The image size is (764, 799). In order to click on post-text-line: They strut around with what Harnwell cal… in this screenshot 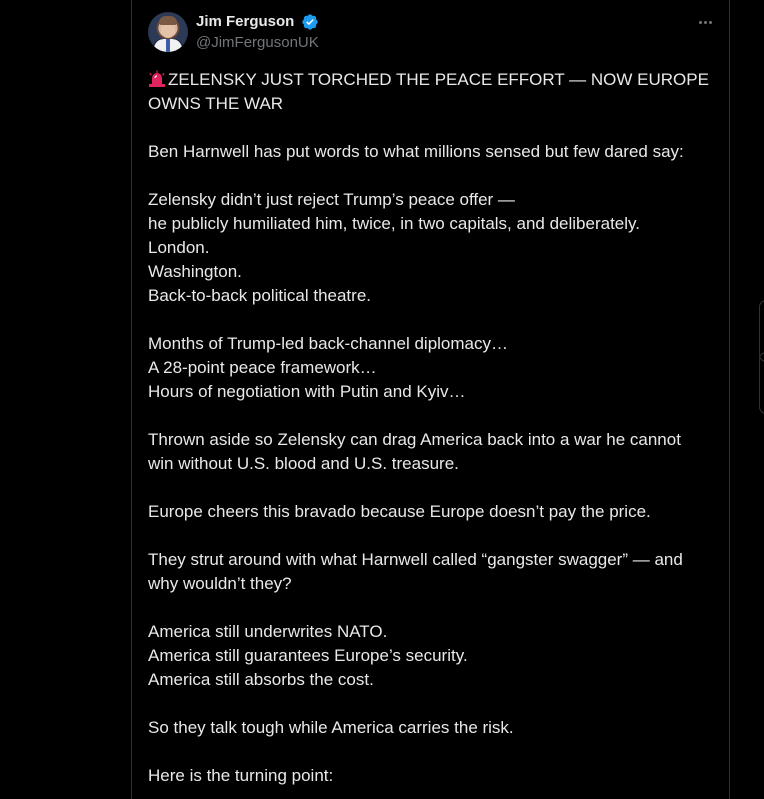, I will do `click(415, 559)`.